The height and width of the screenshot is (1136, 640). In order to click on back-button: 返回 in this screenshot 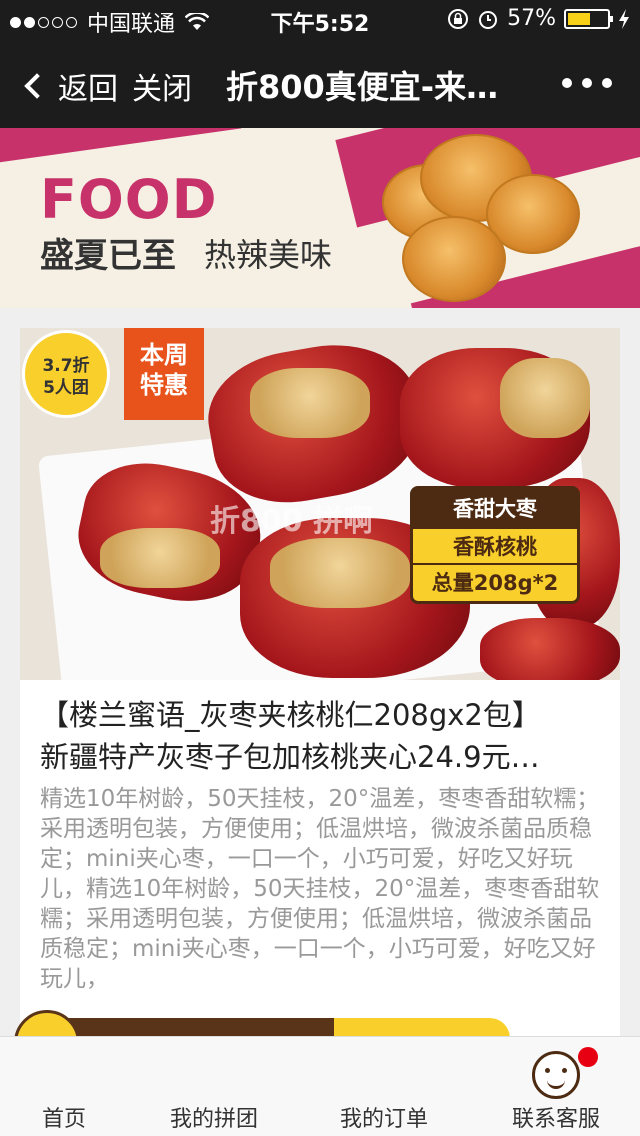, I will do `click(70, 86)`.